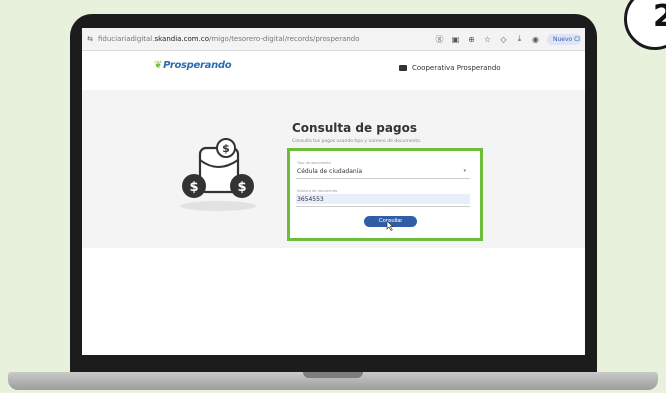 The width and height of the screenshot is (666, 393). I want to click on org-name: Cooperativa Prosperando, so click(456, 68).